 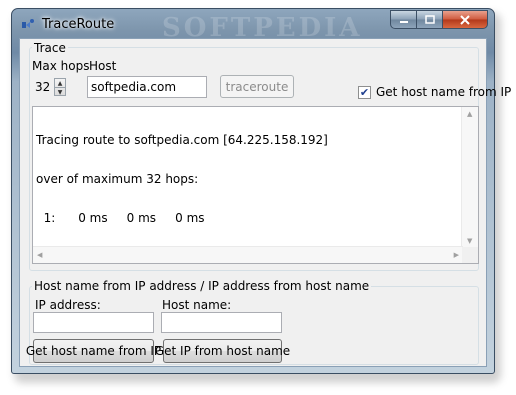 What do you see at coordinates (50, 48) in the screenshot?
I see `trace-group-label: Trace` at bounding box center [50, 48].